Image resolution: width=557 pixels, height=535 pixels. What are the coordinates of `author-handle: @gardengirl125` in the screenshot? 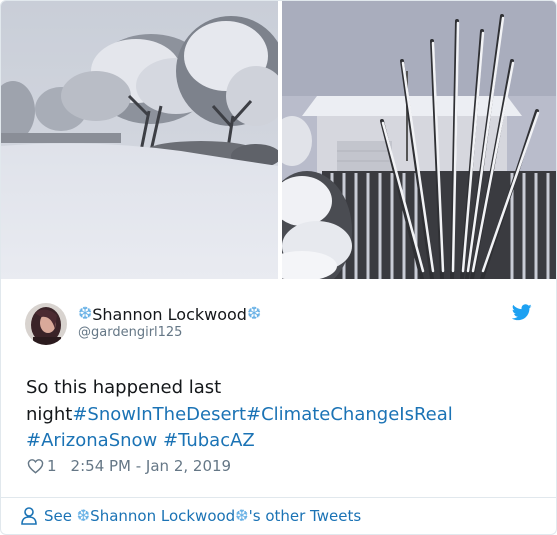 It's located at (130, 332).